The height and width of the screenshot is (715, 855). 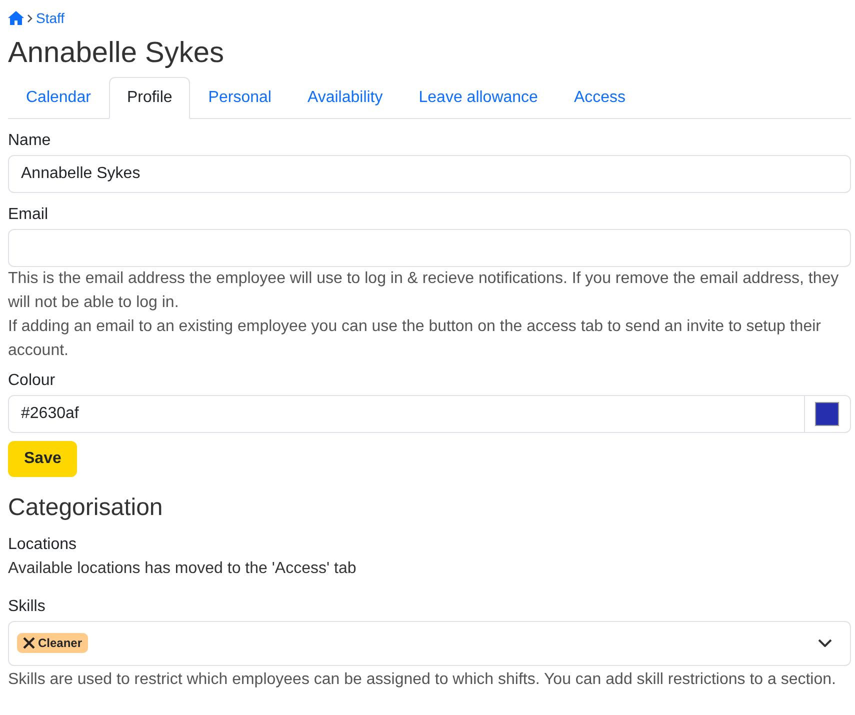 What do you see at coordinates (30, 18) in the screenshot?
I see `chevron-right-icon` at bounding box center [30, 18].